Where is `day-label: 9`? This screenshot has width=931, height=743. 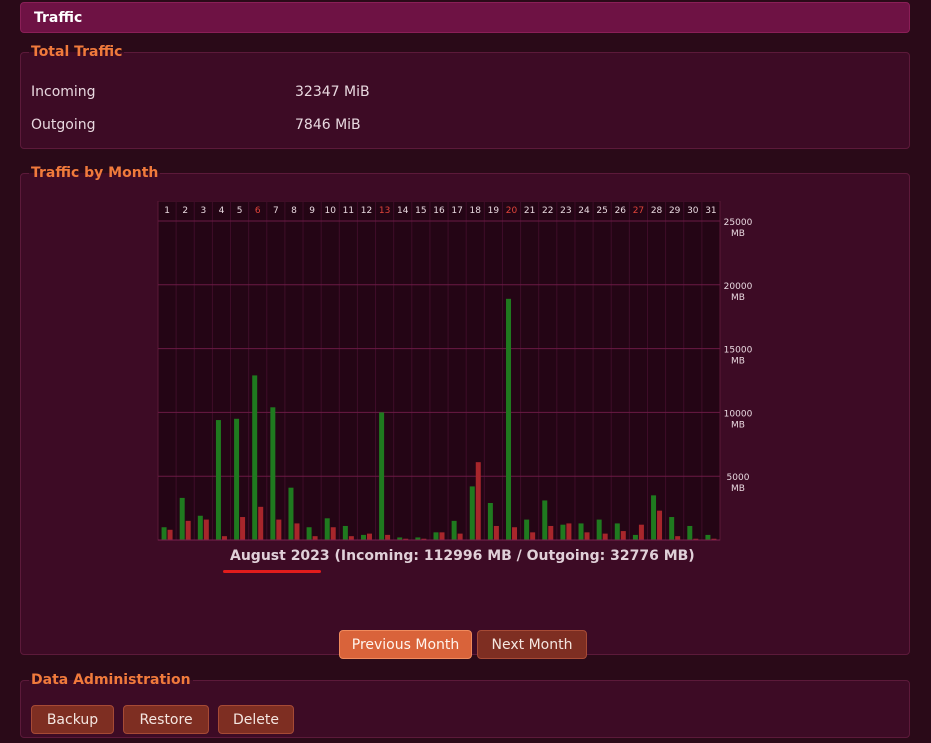 day-label: 9 is located at coordinates (312, 211).